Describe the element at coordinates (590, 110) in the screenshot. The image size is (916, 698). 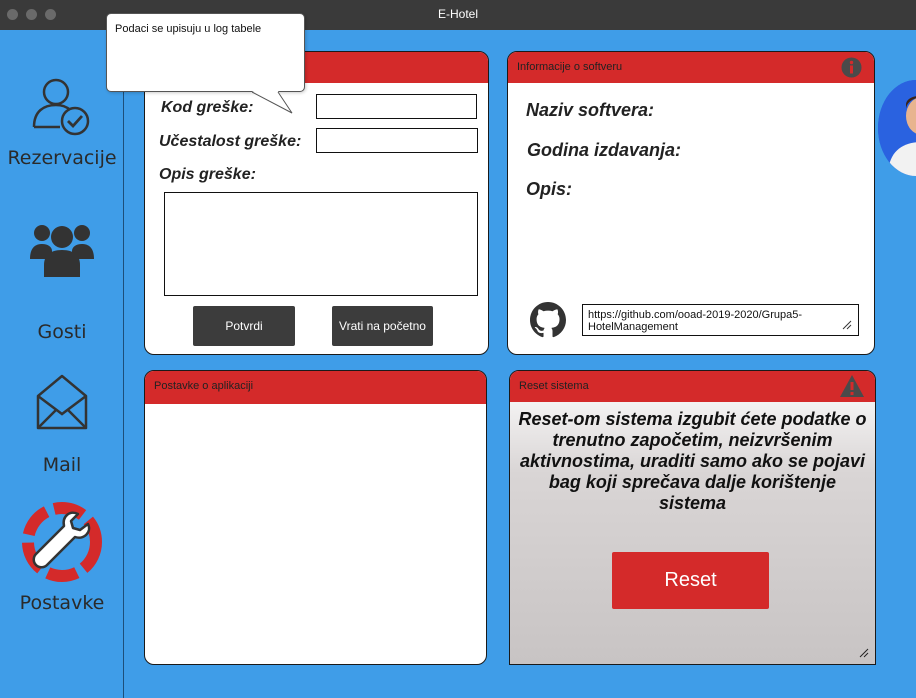
I see `software-name-label: Naziv softvera:` at that location.